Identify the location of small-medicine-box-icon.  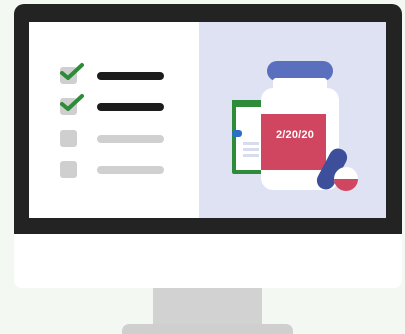
(249, 137).